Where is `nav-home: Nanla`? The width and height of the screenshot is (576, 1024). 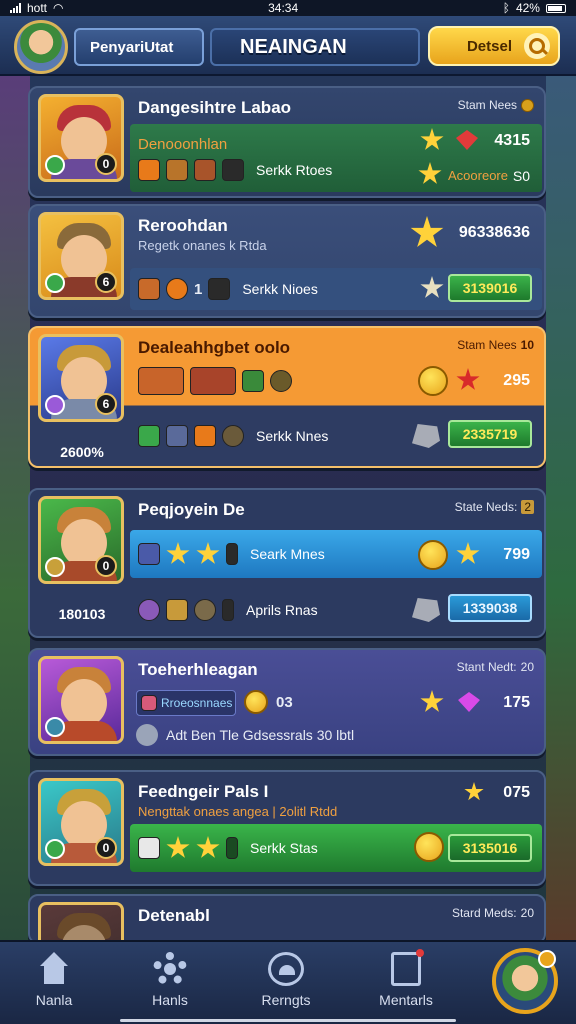 nav-home: Nanla is located at coordinates (54, 980).